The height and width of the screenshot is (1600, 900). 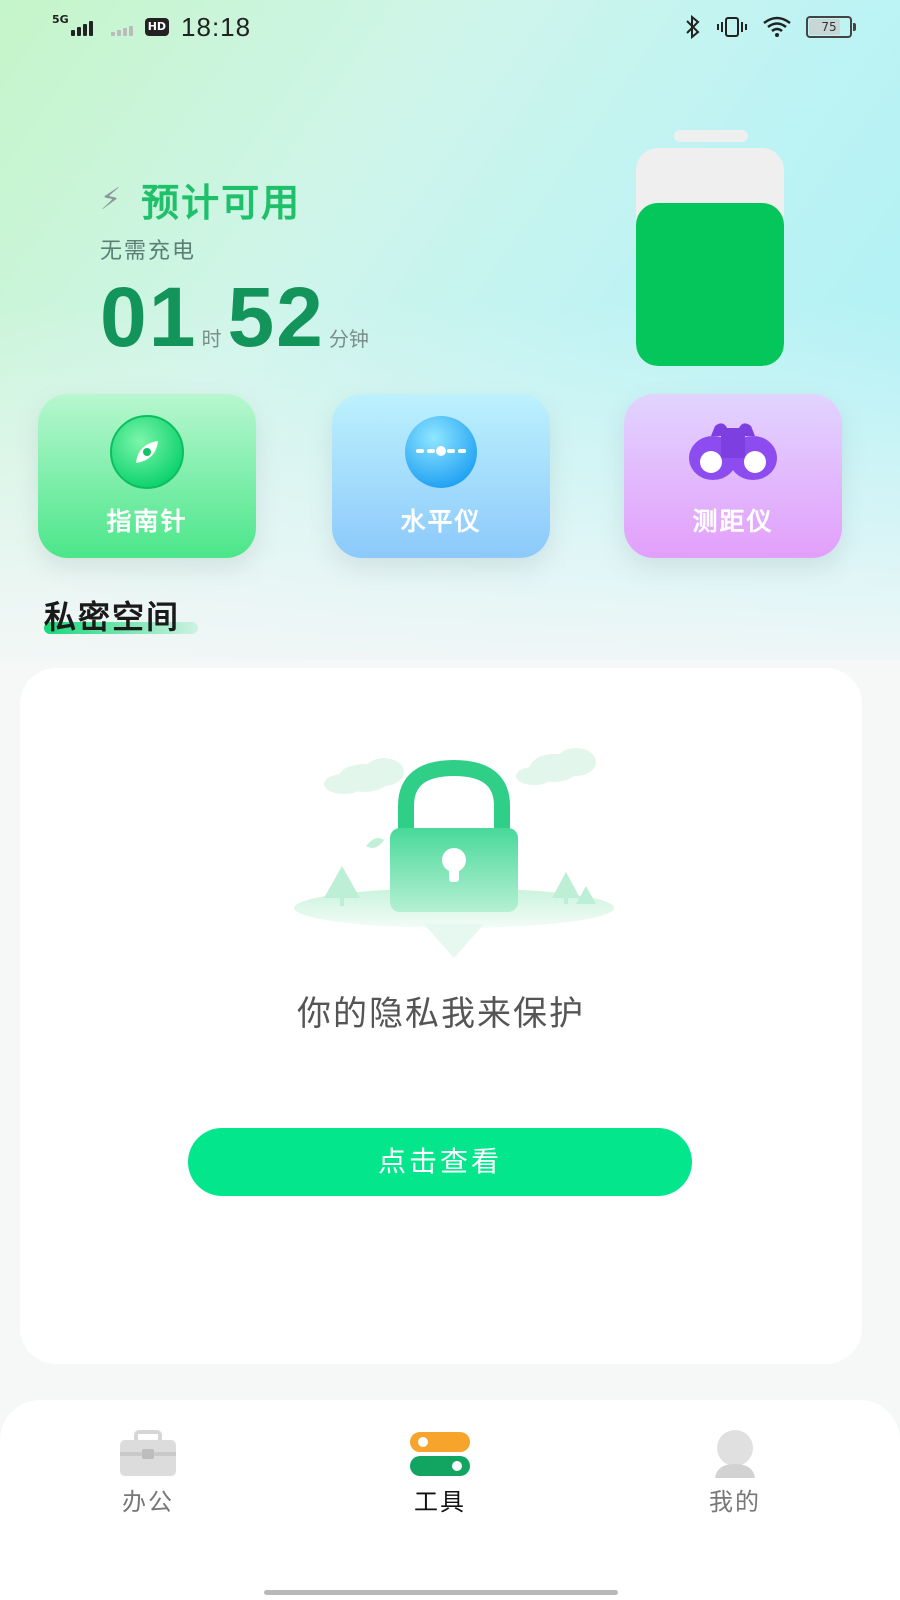 What do you see at coordinates (710, 284) in the screenshot?
I see `battery-fill` at bounding box center [710, 284].